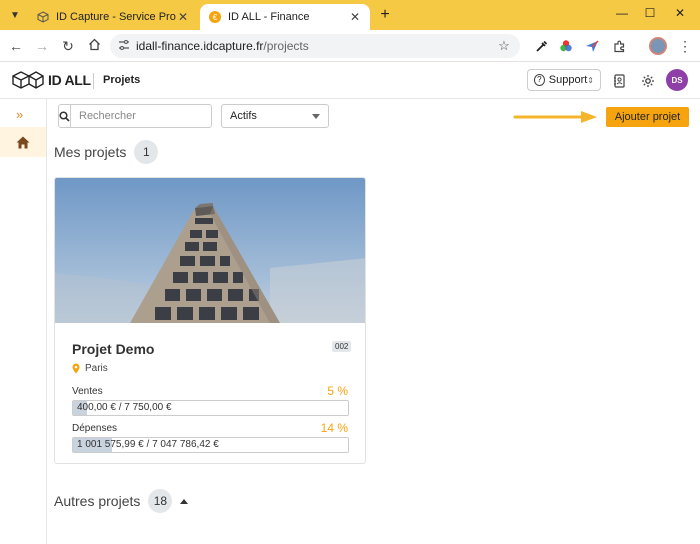 The image size is (700, 544). I want to click on contacts-book-icon, so click(619, 81).